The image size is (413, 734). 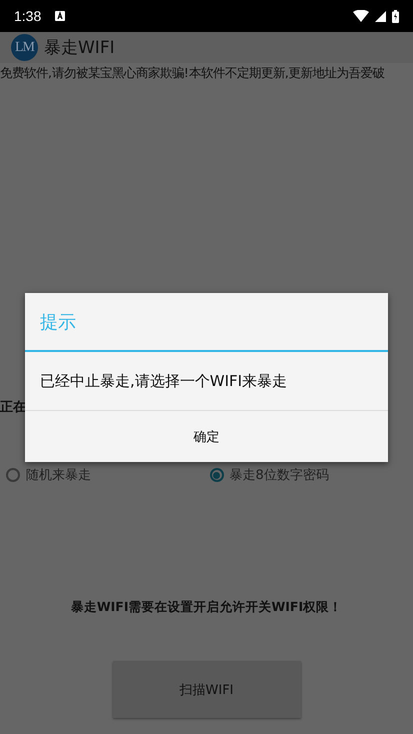 I want to click on scan-button: 扫描WIFI, so click(x=206, y=689).